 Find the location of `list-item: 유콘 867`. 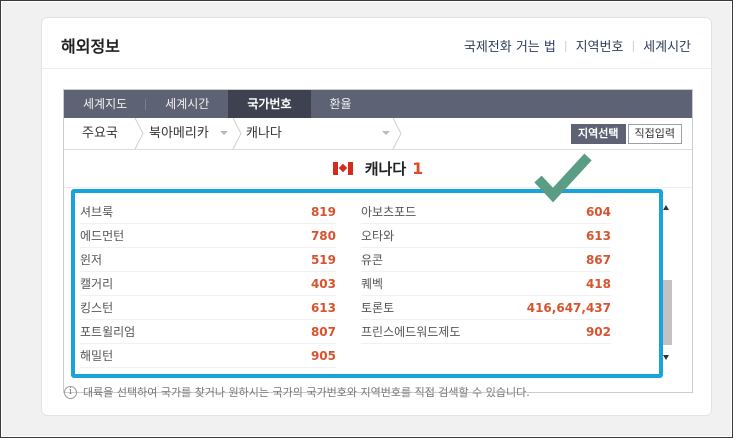

list-item: 유콘 867 is located at coordinates (486, 260).